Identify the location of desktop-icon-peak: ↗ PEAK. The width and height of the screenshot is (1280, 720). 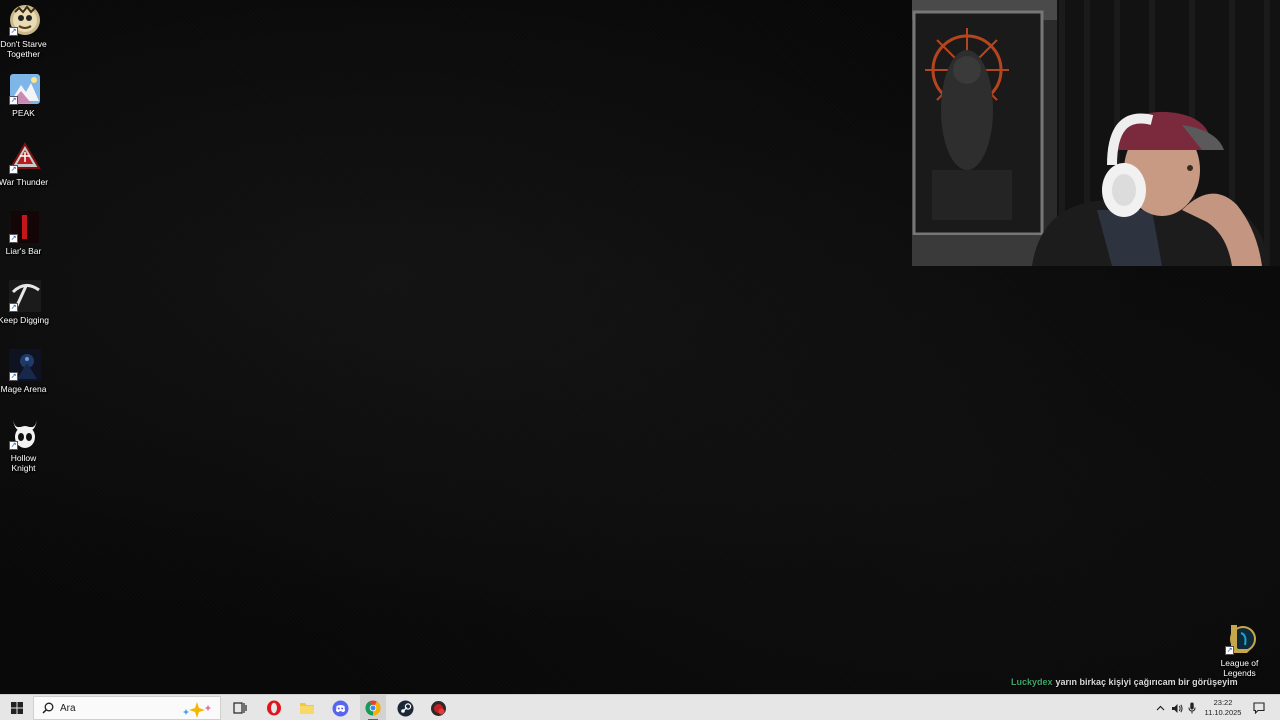
(25, 95).